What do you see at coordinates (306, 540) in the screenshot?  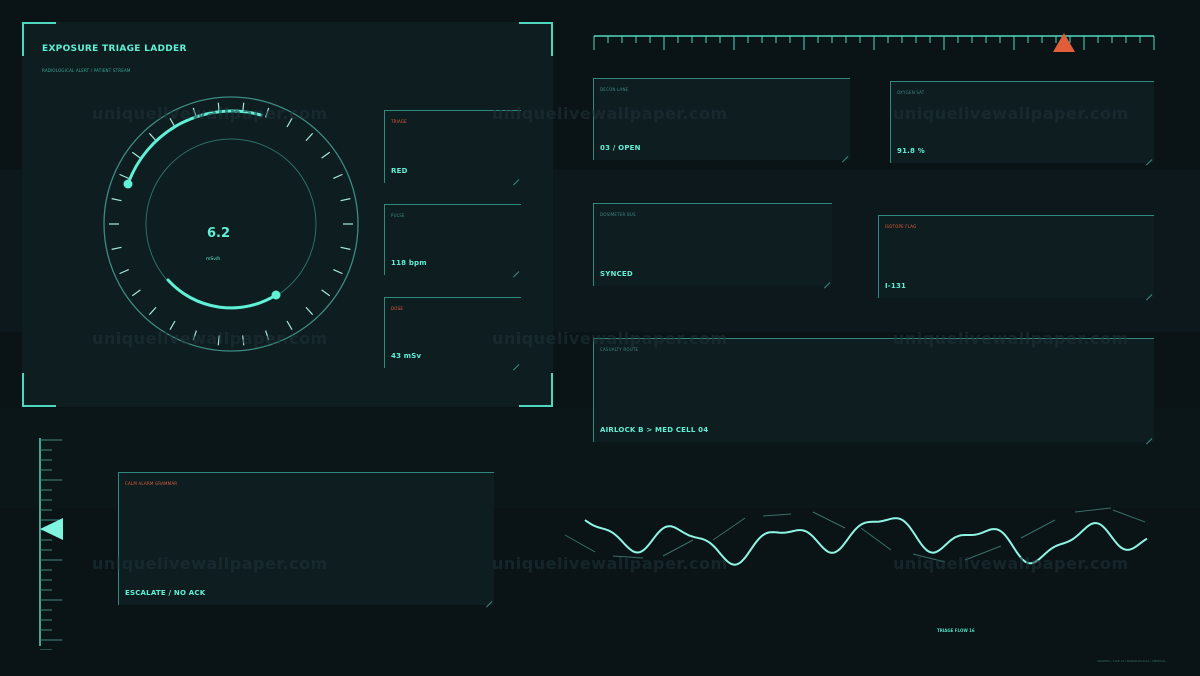 I see `alarm-grammar-card: CALM ALARM GRAMMAR ESCALATE / NO ACK` at bounding box center [306, 540].